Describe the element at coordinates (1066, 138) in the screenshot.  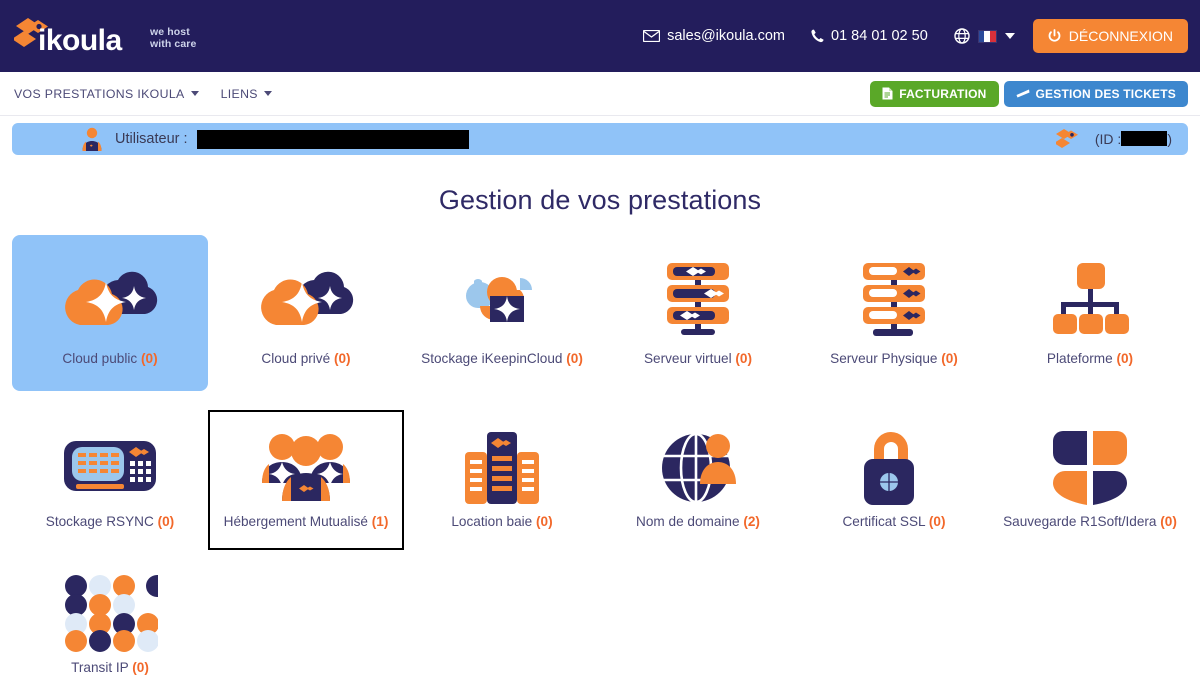
I see `ikoula-mark-icon` at that location.